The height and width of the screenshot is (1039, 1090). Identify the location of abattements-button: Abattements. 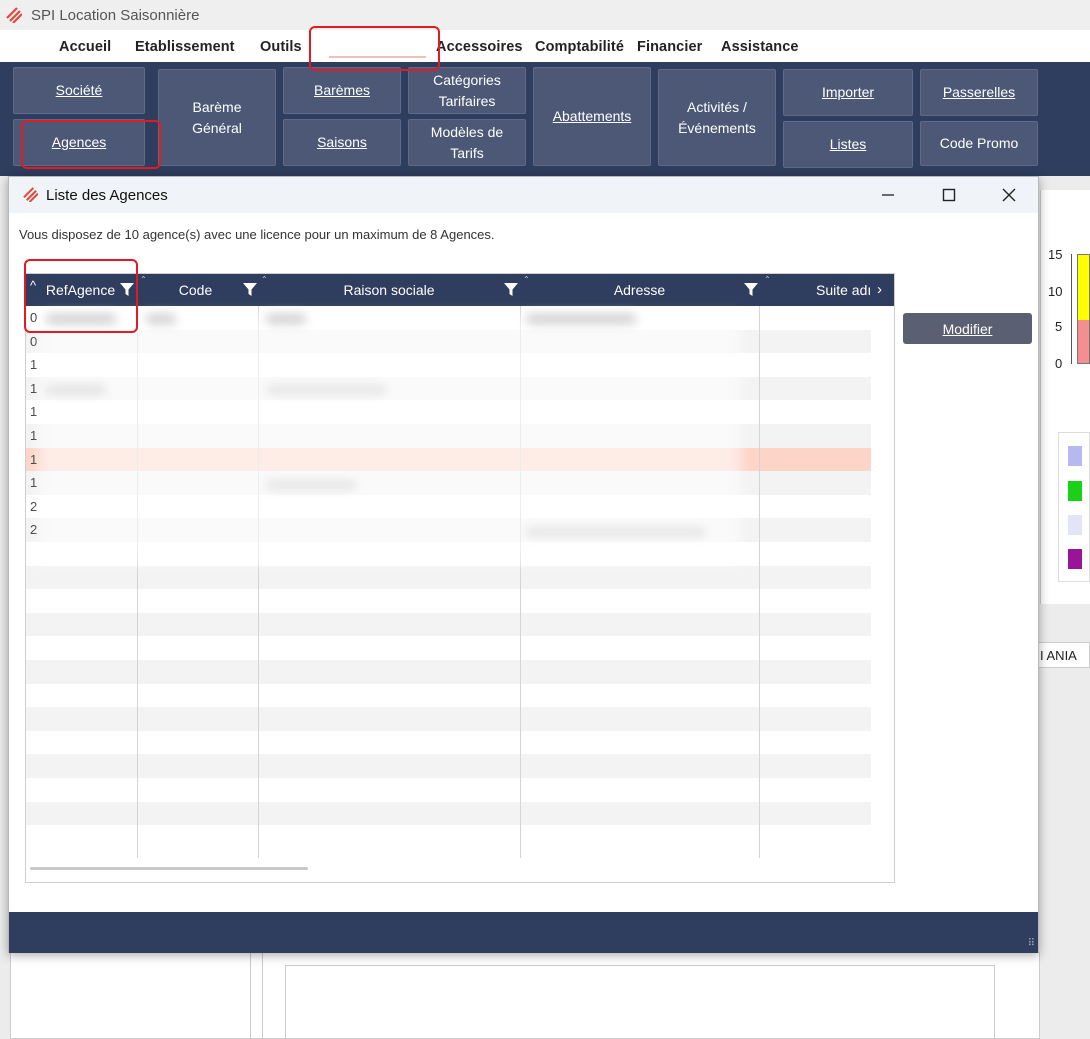
(592, 116).